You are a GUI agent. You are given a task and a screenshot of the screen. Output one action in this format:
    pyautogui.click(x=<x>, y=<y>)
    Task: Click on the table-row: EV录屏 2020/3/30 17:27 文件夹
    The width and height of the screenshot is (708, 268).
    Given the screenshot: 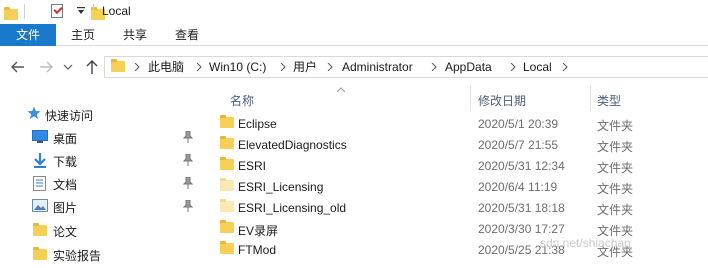 What is the action you would take?
    pyautogui.click(x=461, y=228)
    